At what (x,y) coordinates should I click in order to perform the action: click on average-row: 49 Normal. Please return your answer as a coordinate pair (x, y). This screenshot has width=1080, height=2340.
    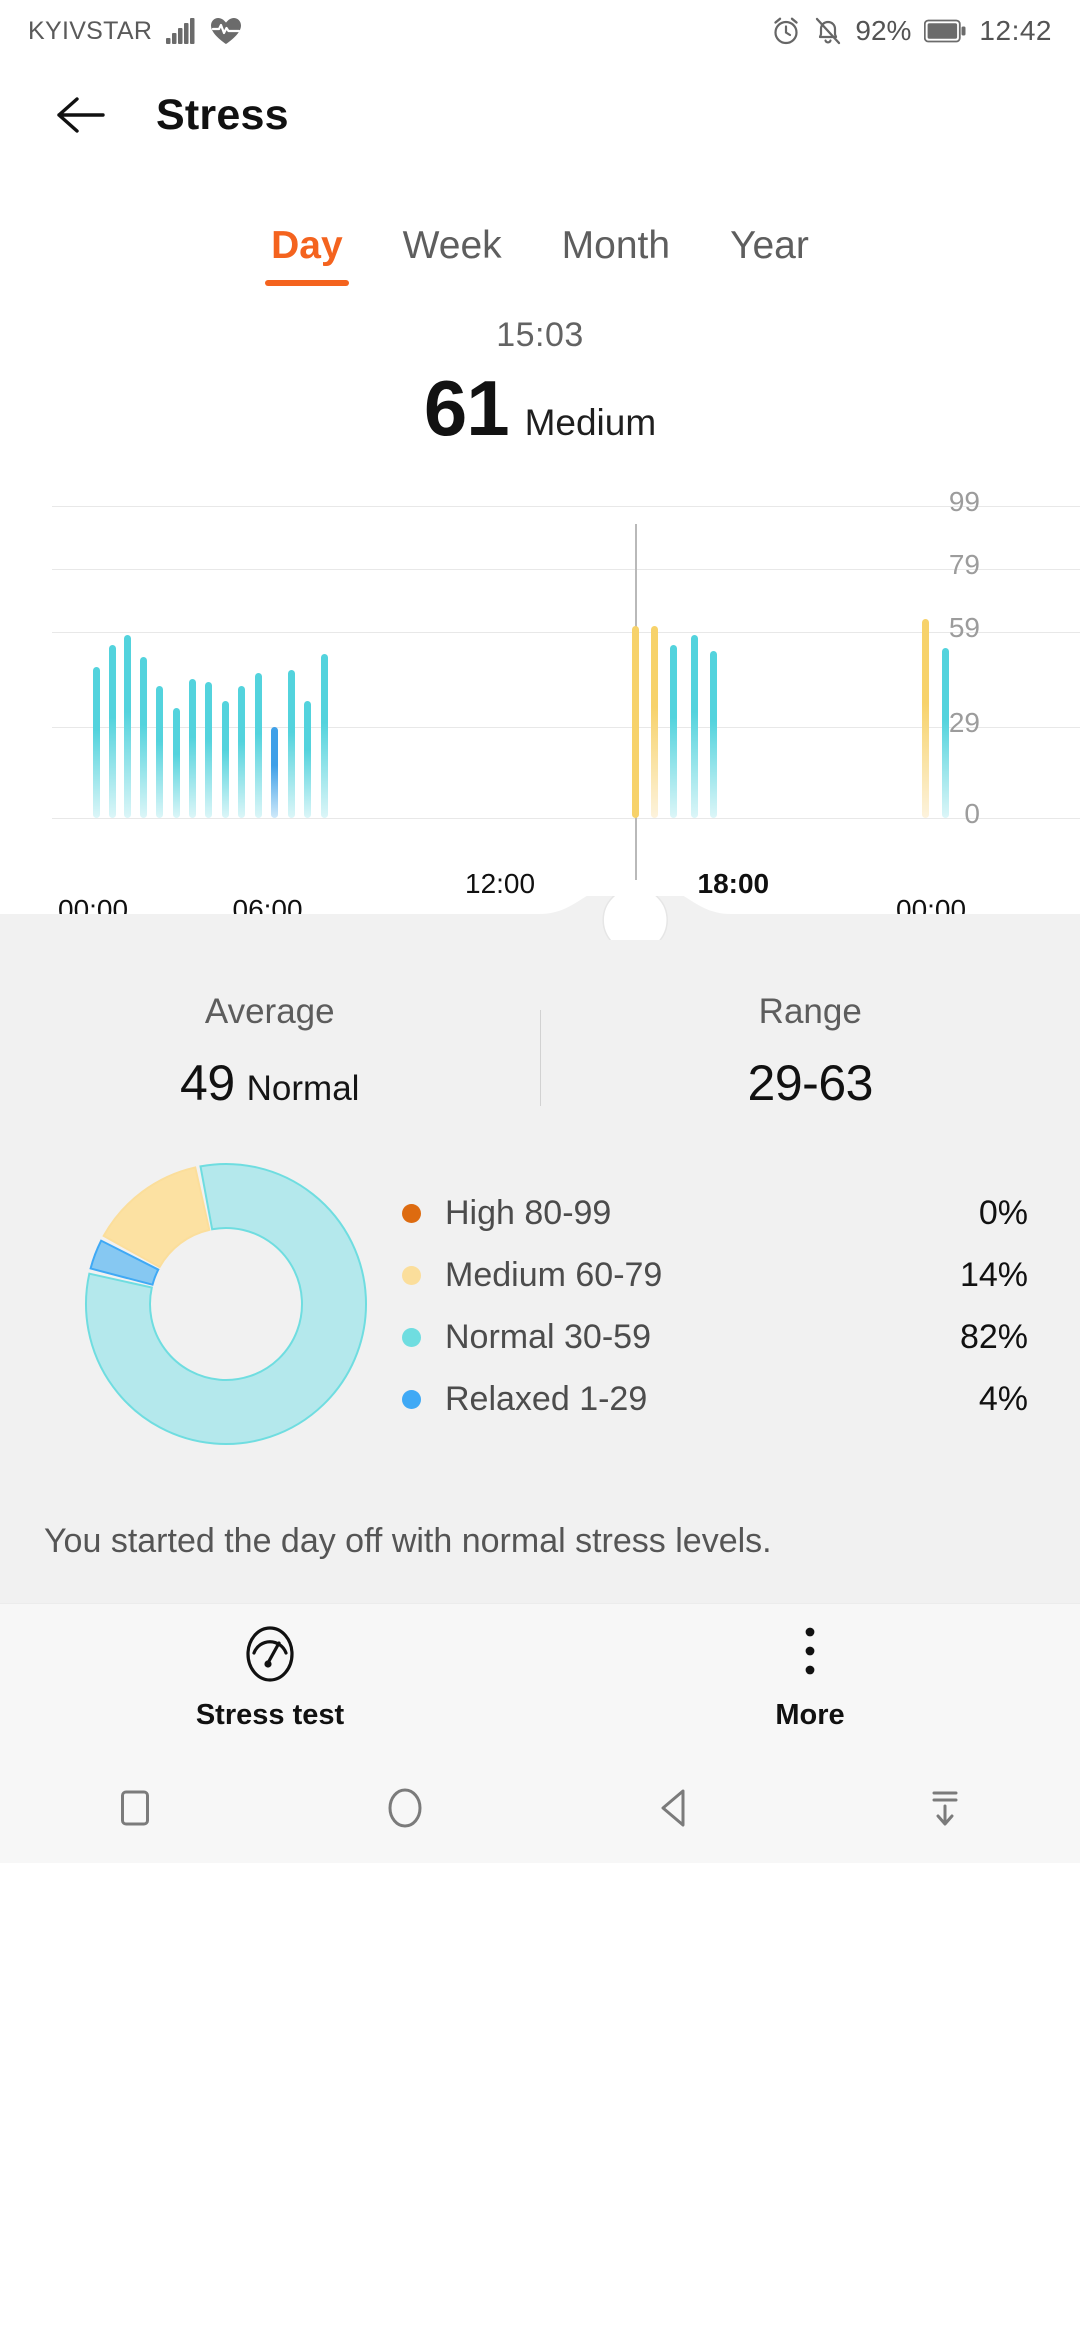
    Looking at the image, I should click on (270, 1083).